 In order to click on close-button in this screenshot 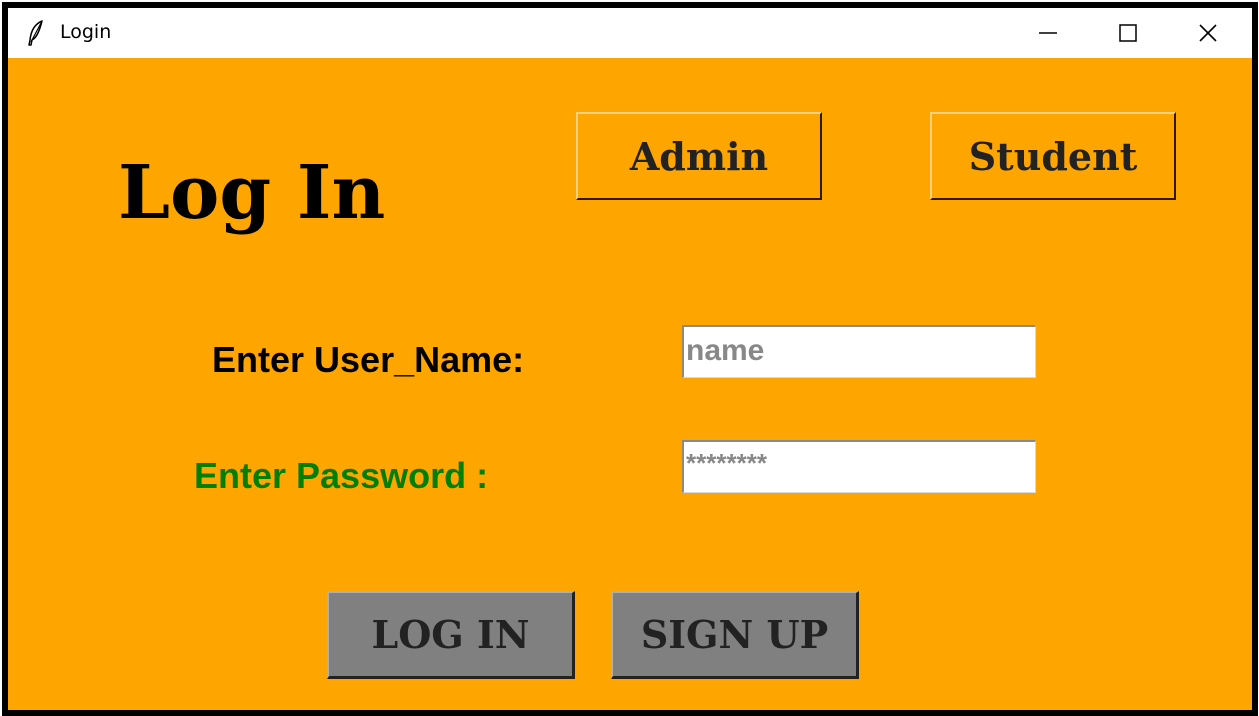, I will do `click(1208, 33)`.